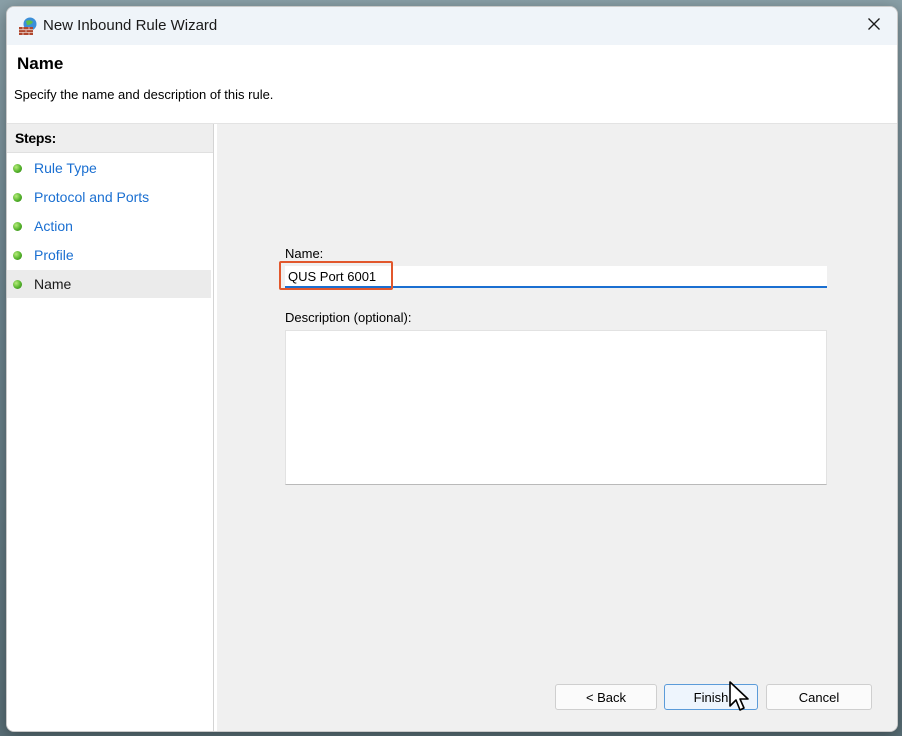 The image size is (902, 736). Describe the element at coordinates (17, 284) in the screenshot. I see `step-current-icon` at that location.